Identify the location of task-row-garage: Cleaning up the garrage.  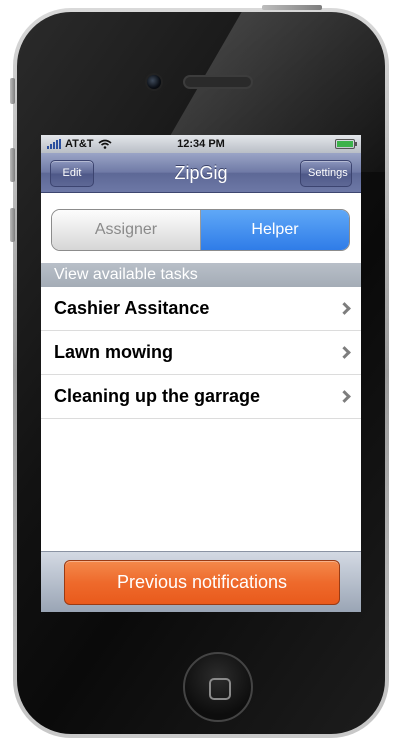
(201, 397).